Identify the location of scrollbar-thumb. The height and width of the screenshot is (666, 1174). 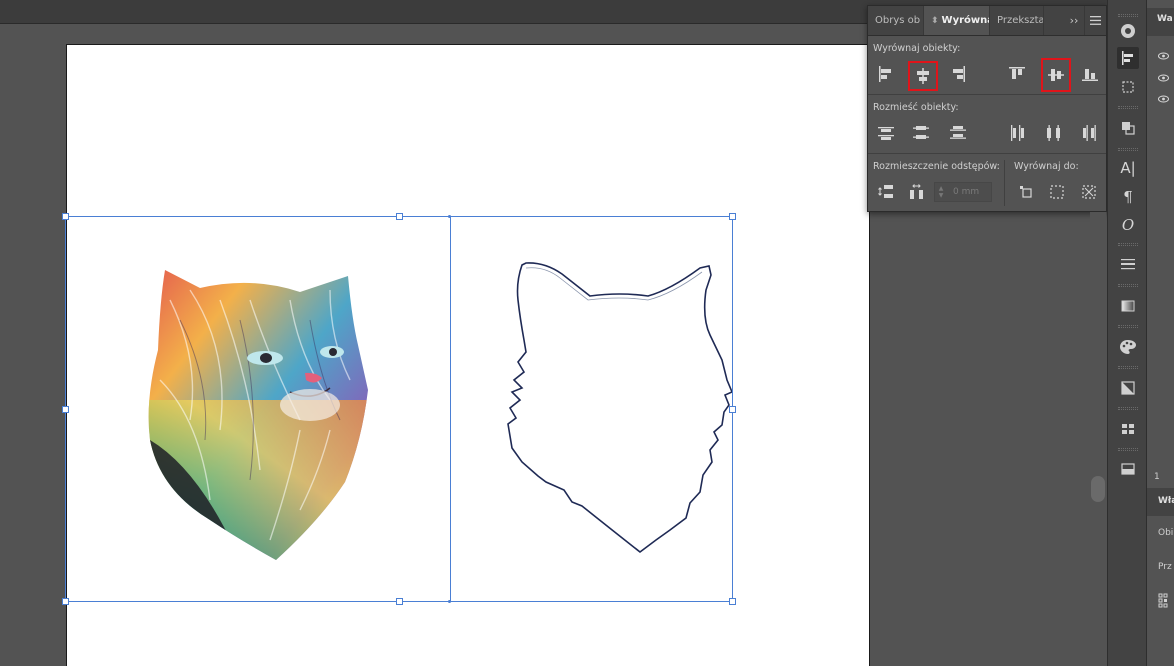
(1098, 489).